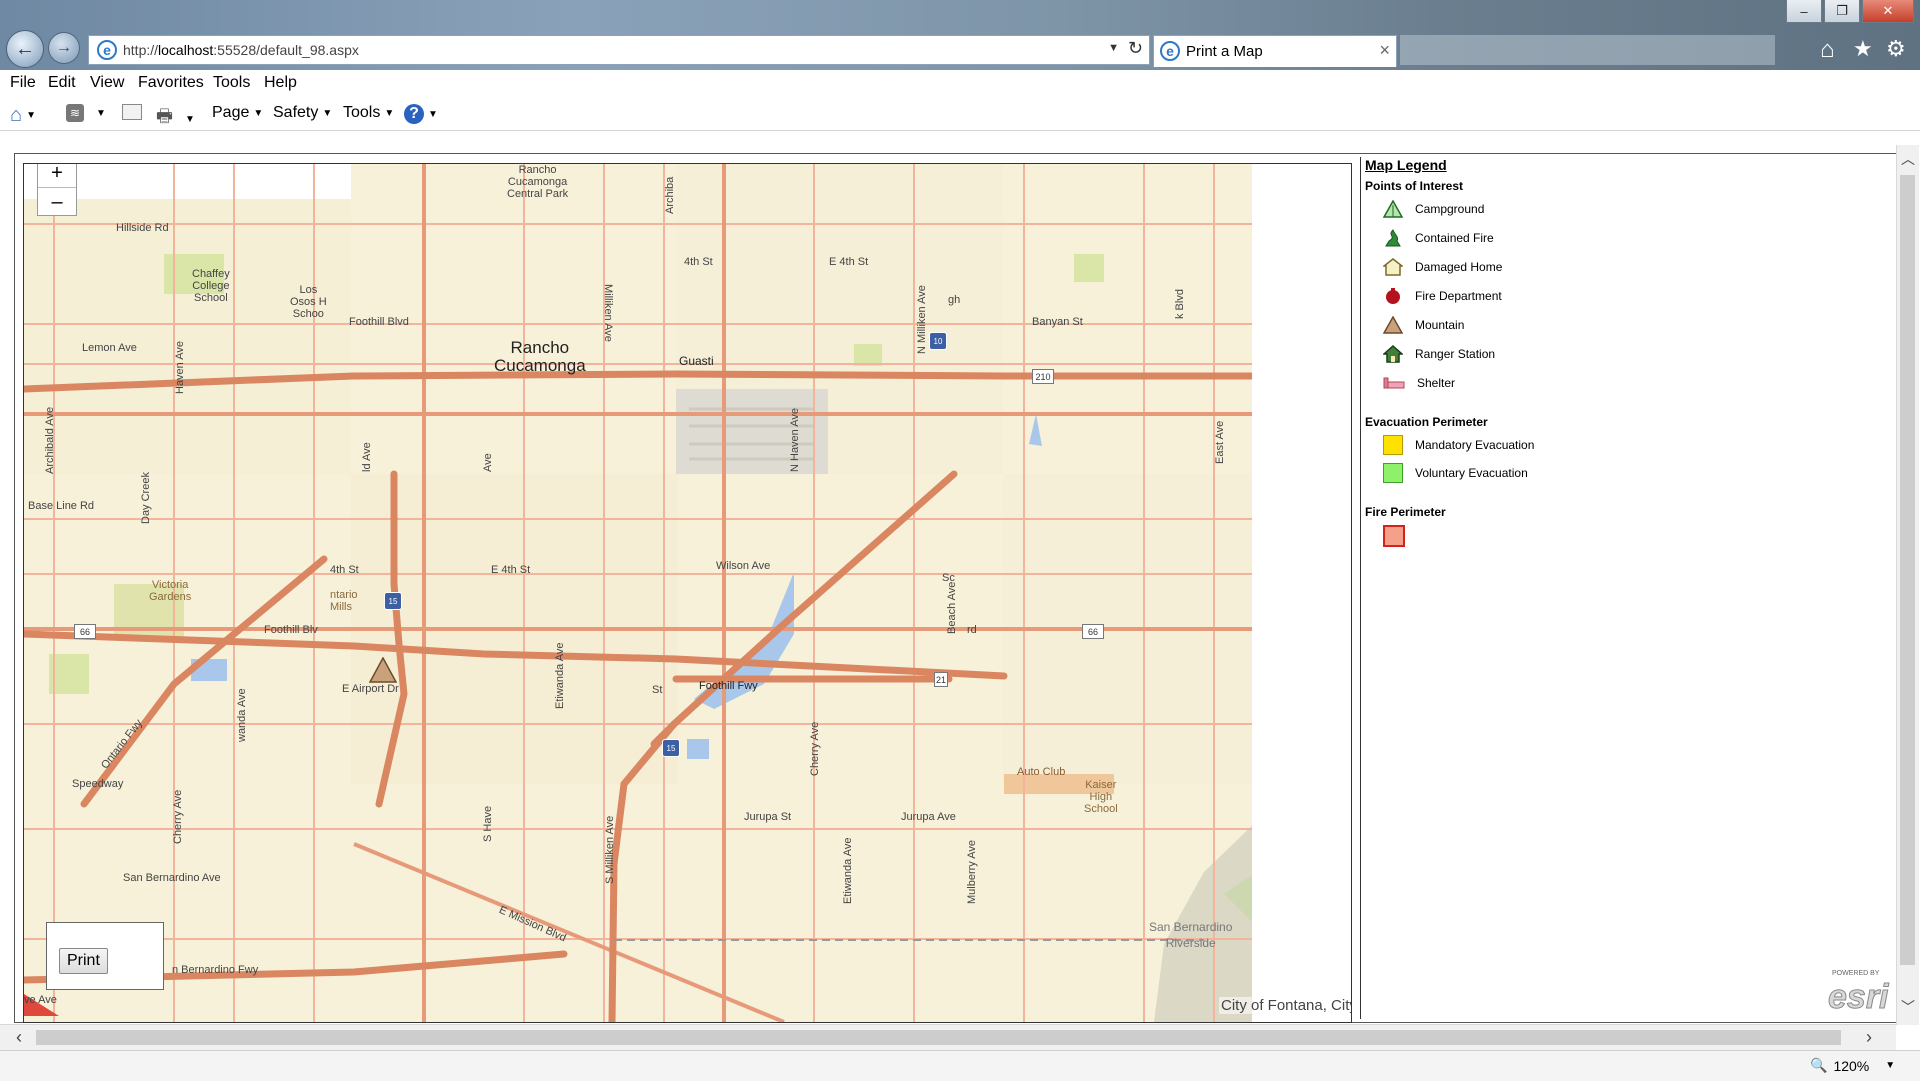 The width and height of the screenshot is (1920, 1081). What do you see at coordinates (960, 113) in the screenshot?
I see `command-bar: ⌂ ▼ ≋ ▼ 🖶 ▼ Page ▼ Safety ▼ Tools ▼ ? ▼` at bounding box center [960, 113].